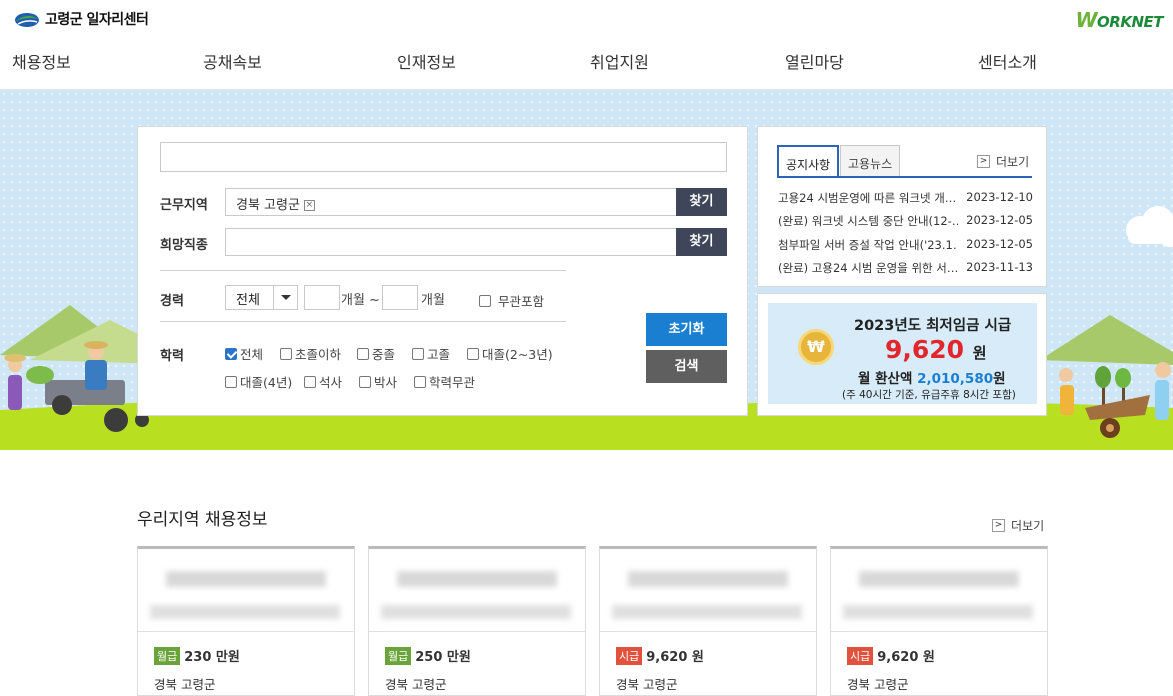 The width and height of the screenshot is (1173, 696). I want to click on jobs-more-link: > 더보기, so click(1018, 525).